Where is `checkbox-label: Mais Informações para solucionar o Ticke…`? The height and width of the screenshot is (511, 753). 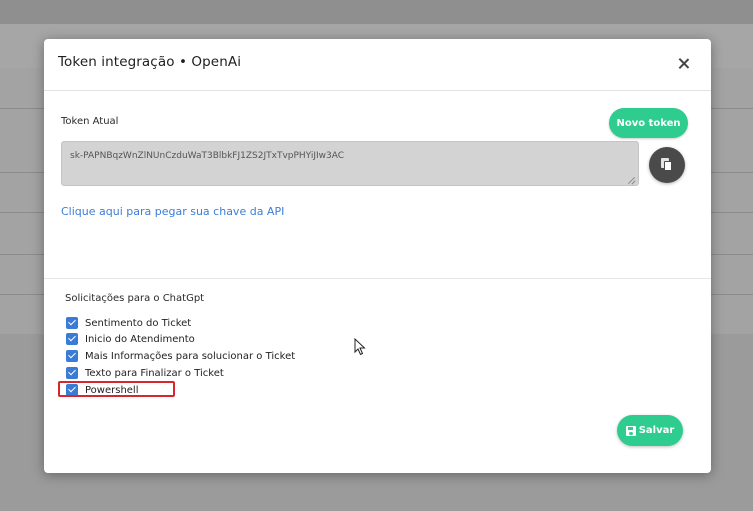
checkbox-label: Mais Informações para solucionar o Ticke… is located at coordinates (190, 356).